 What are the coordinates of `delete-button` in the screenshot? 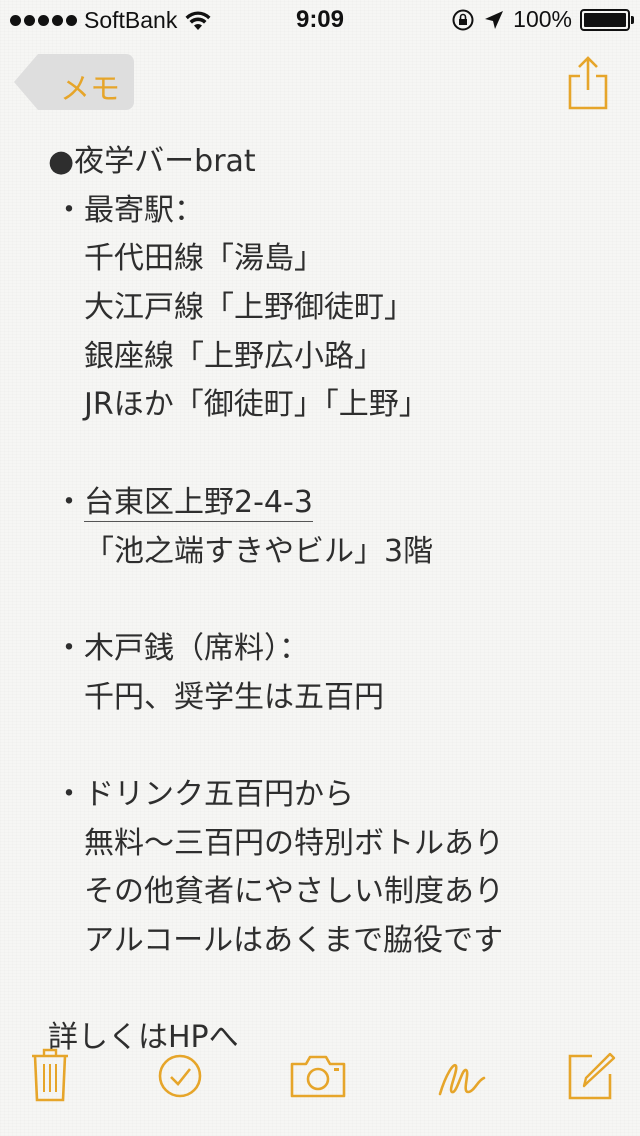 It's located at (50, 1074).